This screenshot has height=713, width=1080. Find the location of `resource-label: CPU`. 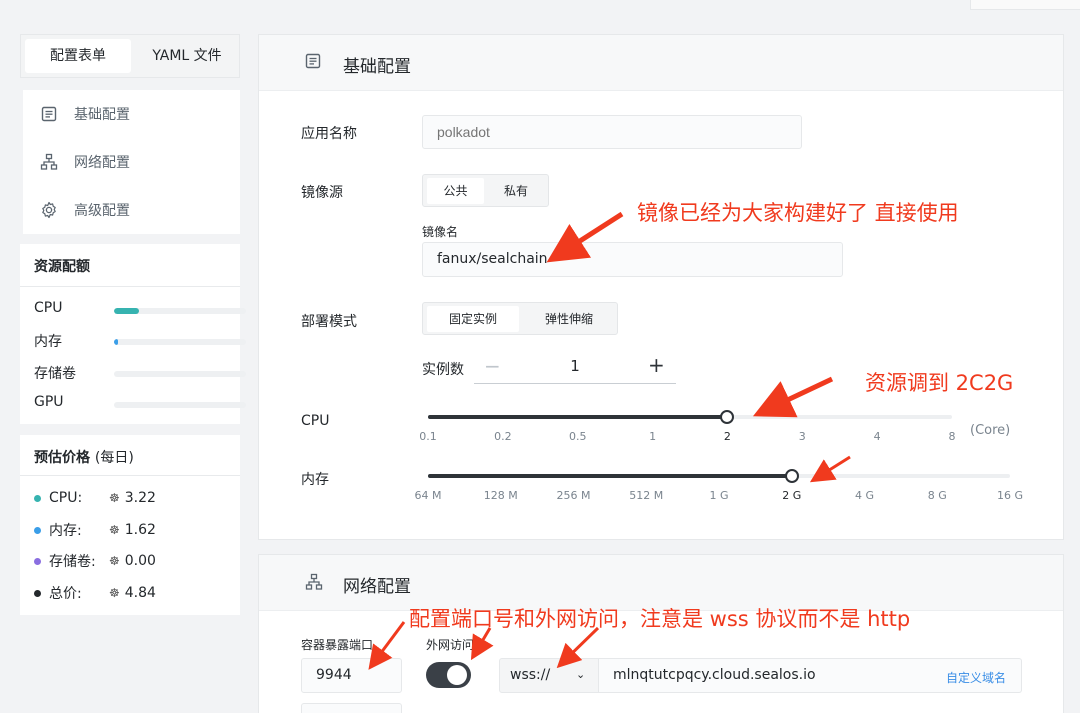

resource-label: CPU is located at coordinates (48, 308).